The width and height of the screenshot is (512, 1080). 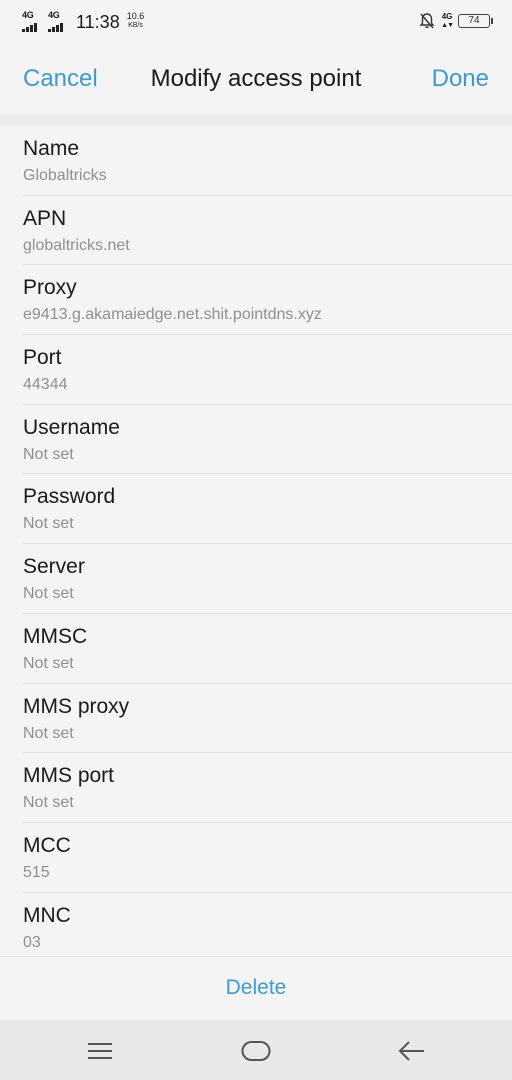 What do you see at coordinates (47, 845) in the screenshot?
I see `setting-label: MCC` at bounding box center [47, 845].